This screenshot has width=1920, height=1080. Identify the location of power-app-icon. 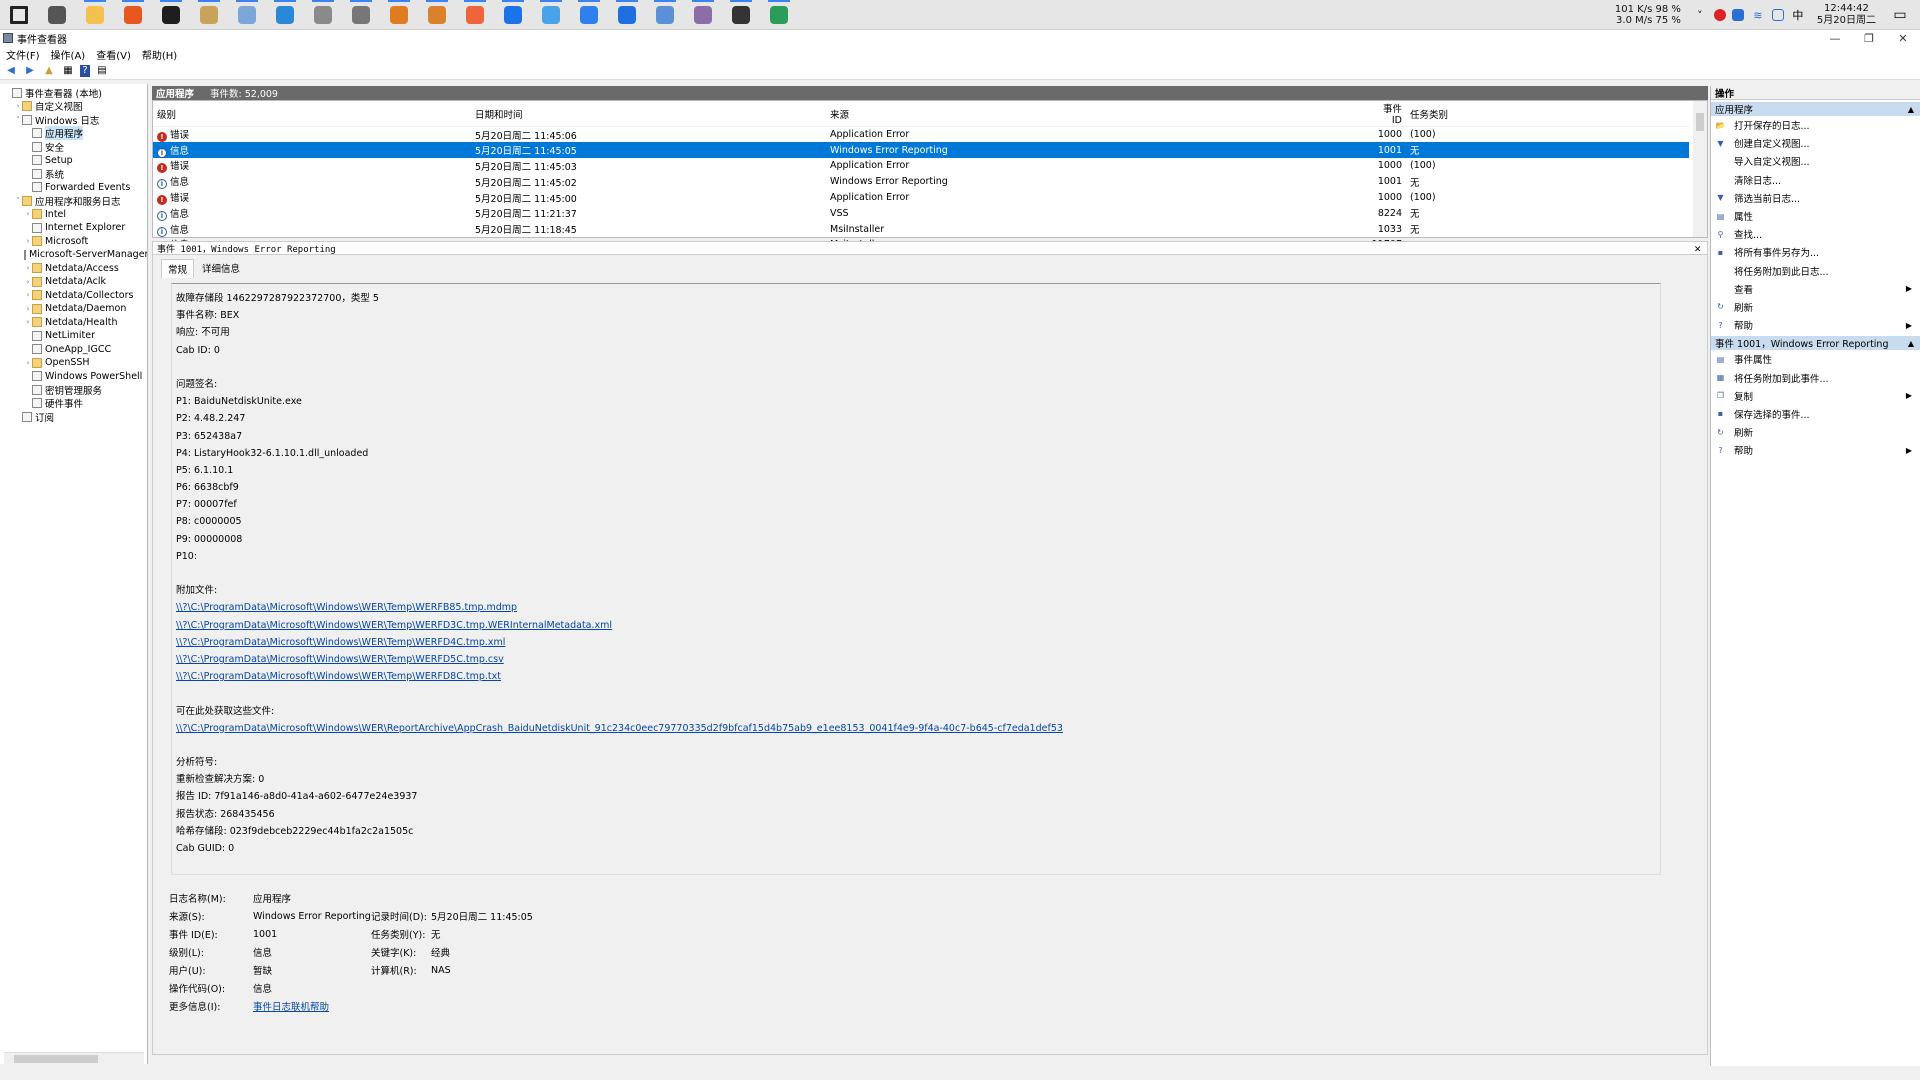
(437, 15).